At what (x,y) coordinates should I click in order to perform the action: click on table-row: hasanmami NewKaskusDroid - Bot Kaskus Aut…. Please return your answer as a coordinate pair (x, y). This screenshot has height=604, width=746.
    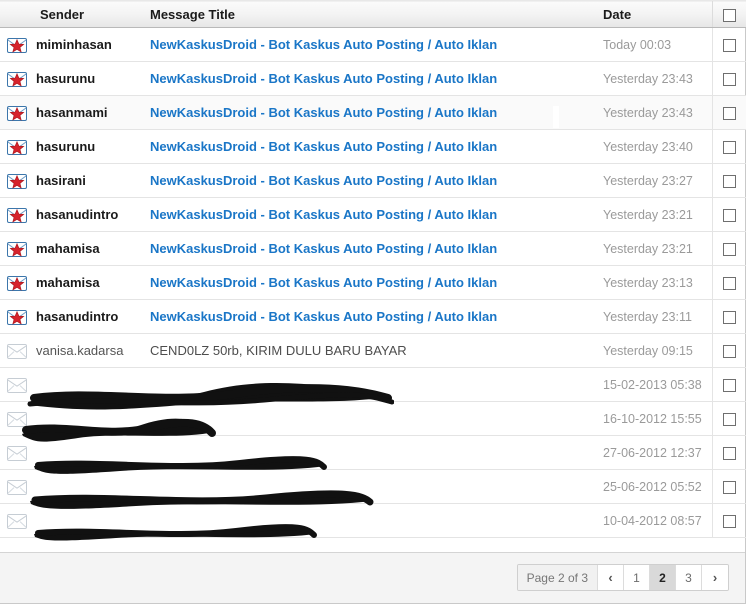
    Looking at the image, I should click on (373, 112).